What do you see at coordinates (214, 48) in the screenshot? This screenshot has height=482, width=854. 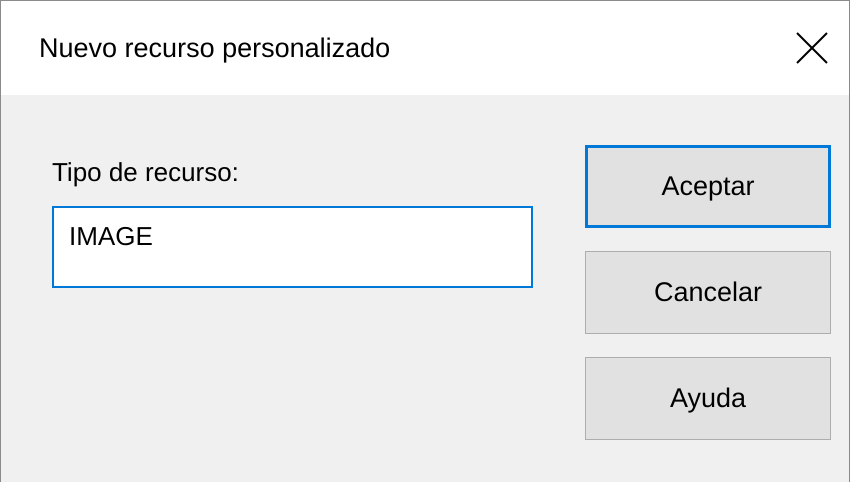 I see `window-title: Nuevo recurso personalizado` at bounding box center [214, 48].